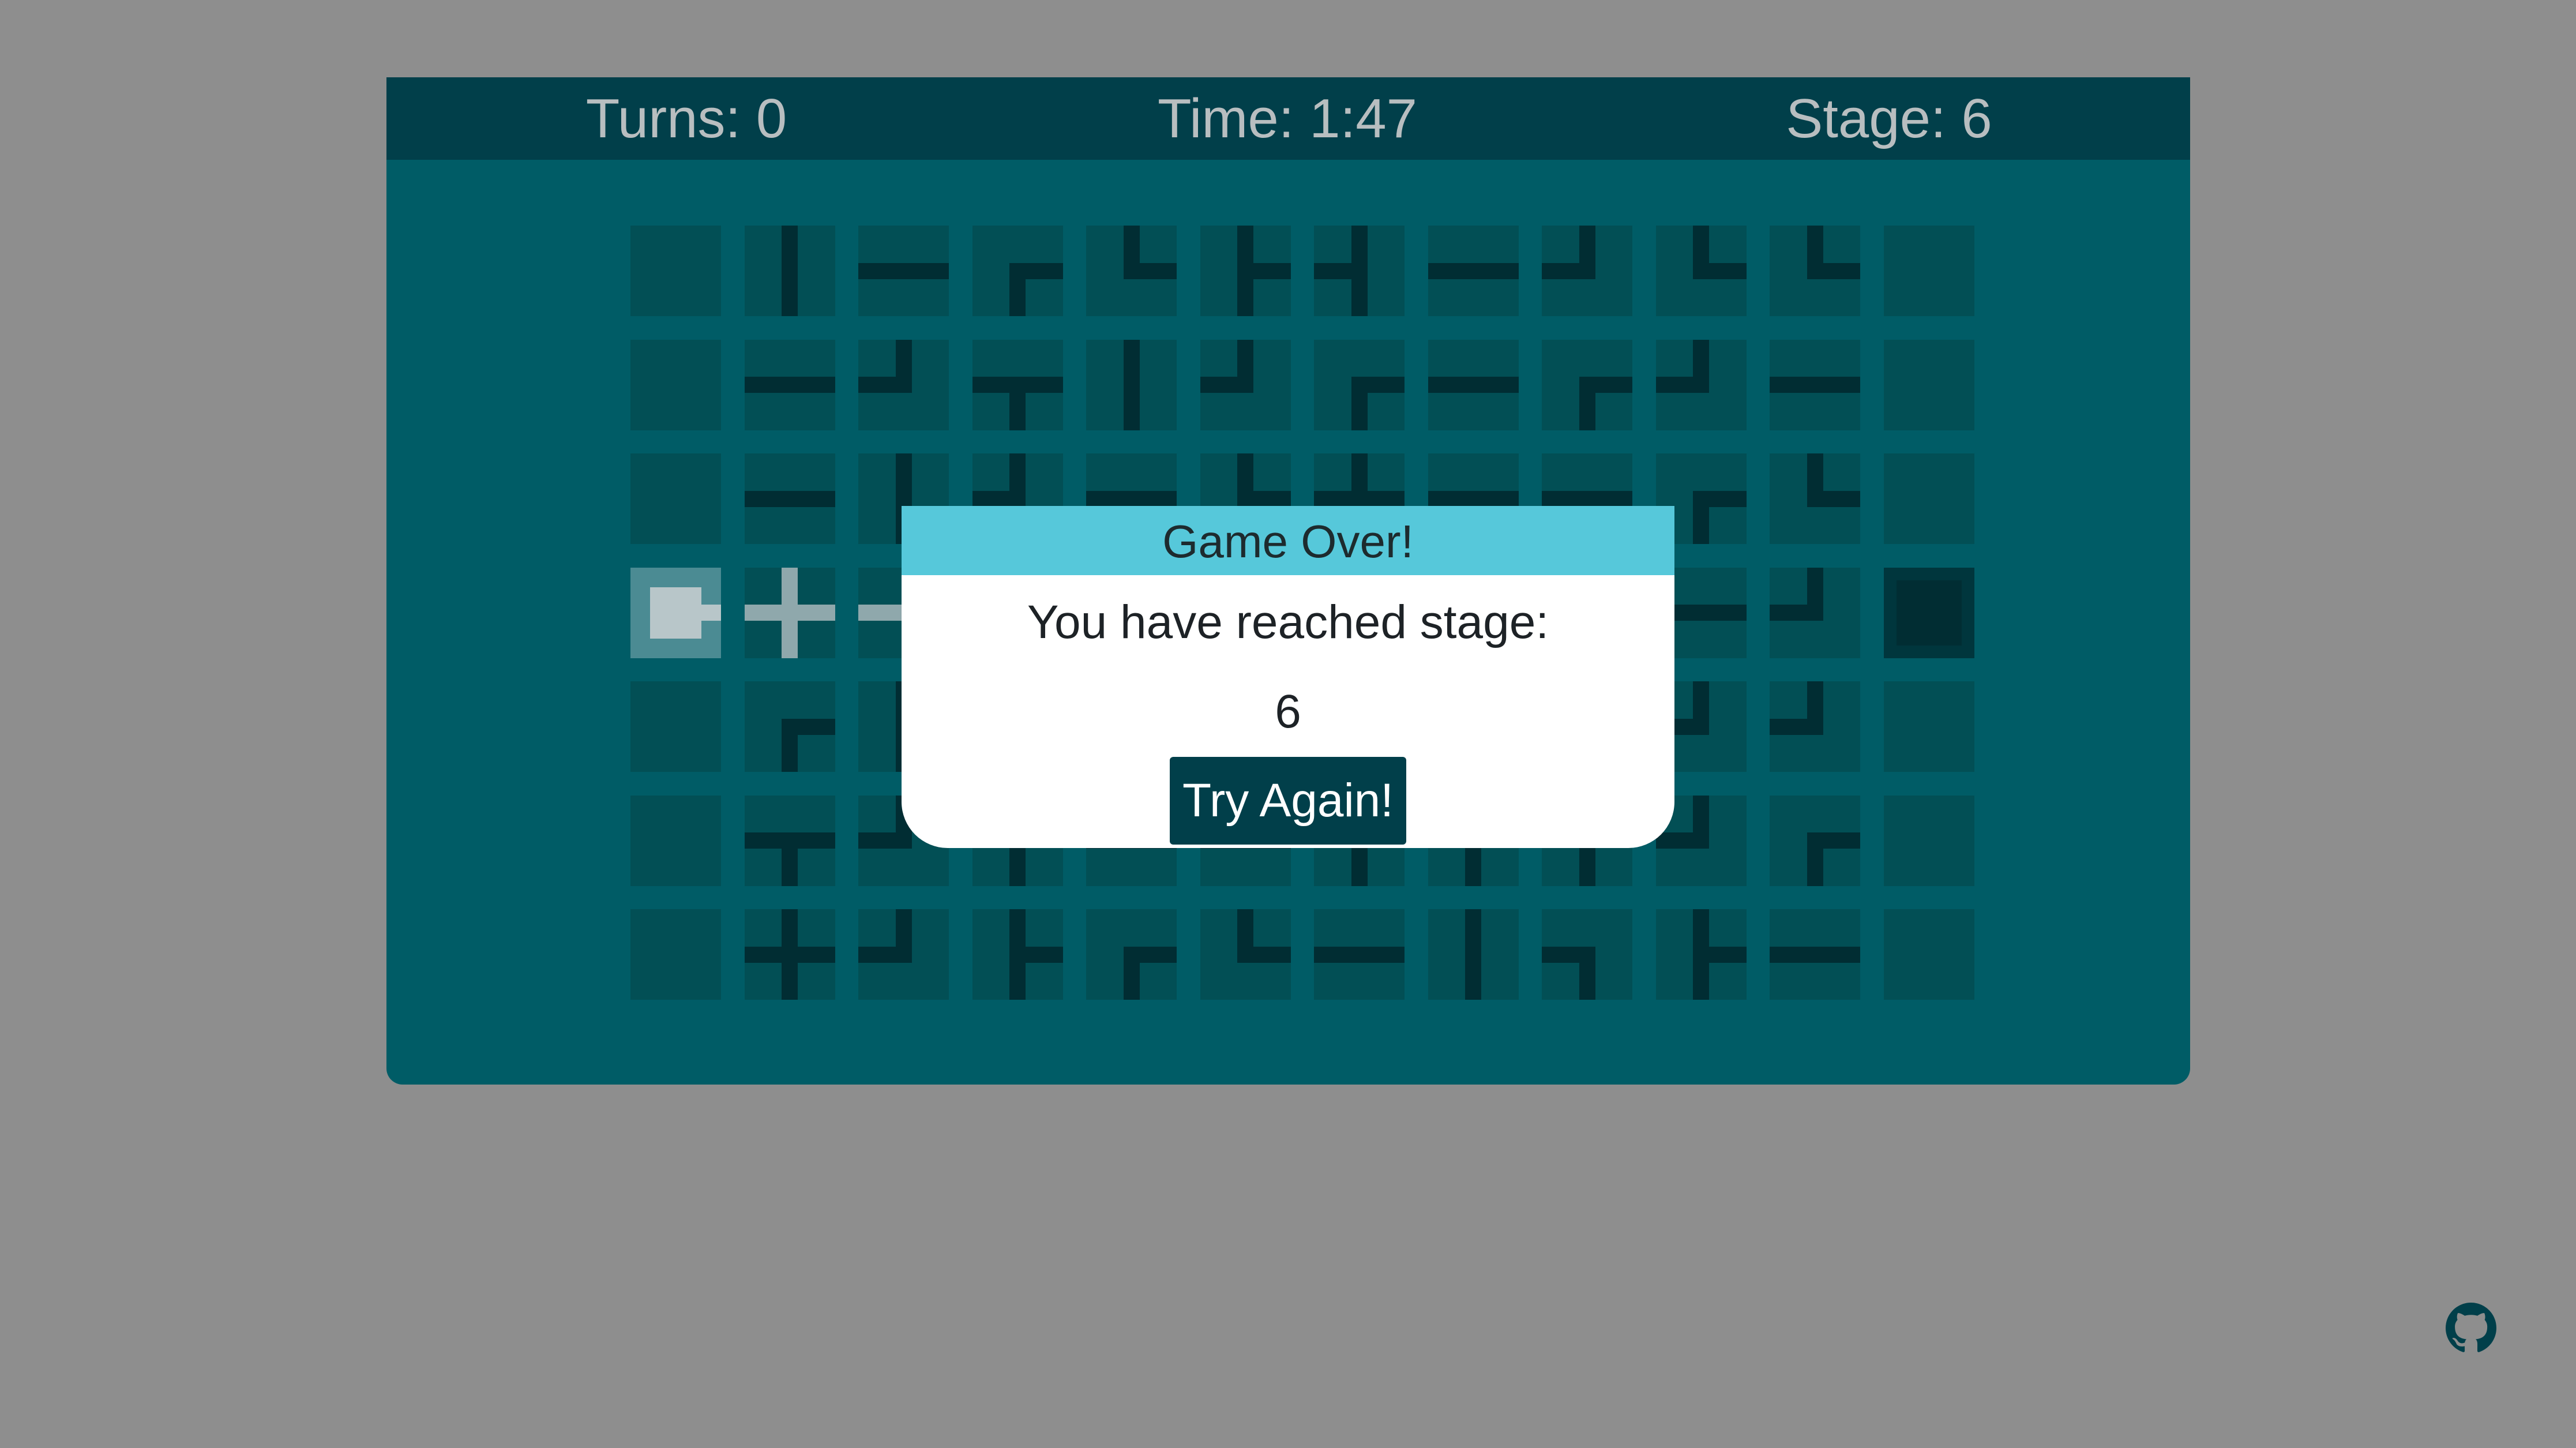 This screenshot has height=1448, width=2576. I want to click on reached-stage-value: 6, so click(1288, 711).